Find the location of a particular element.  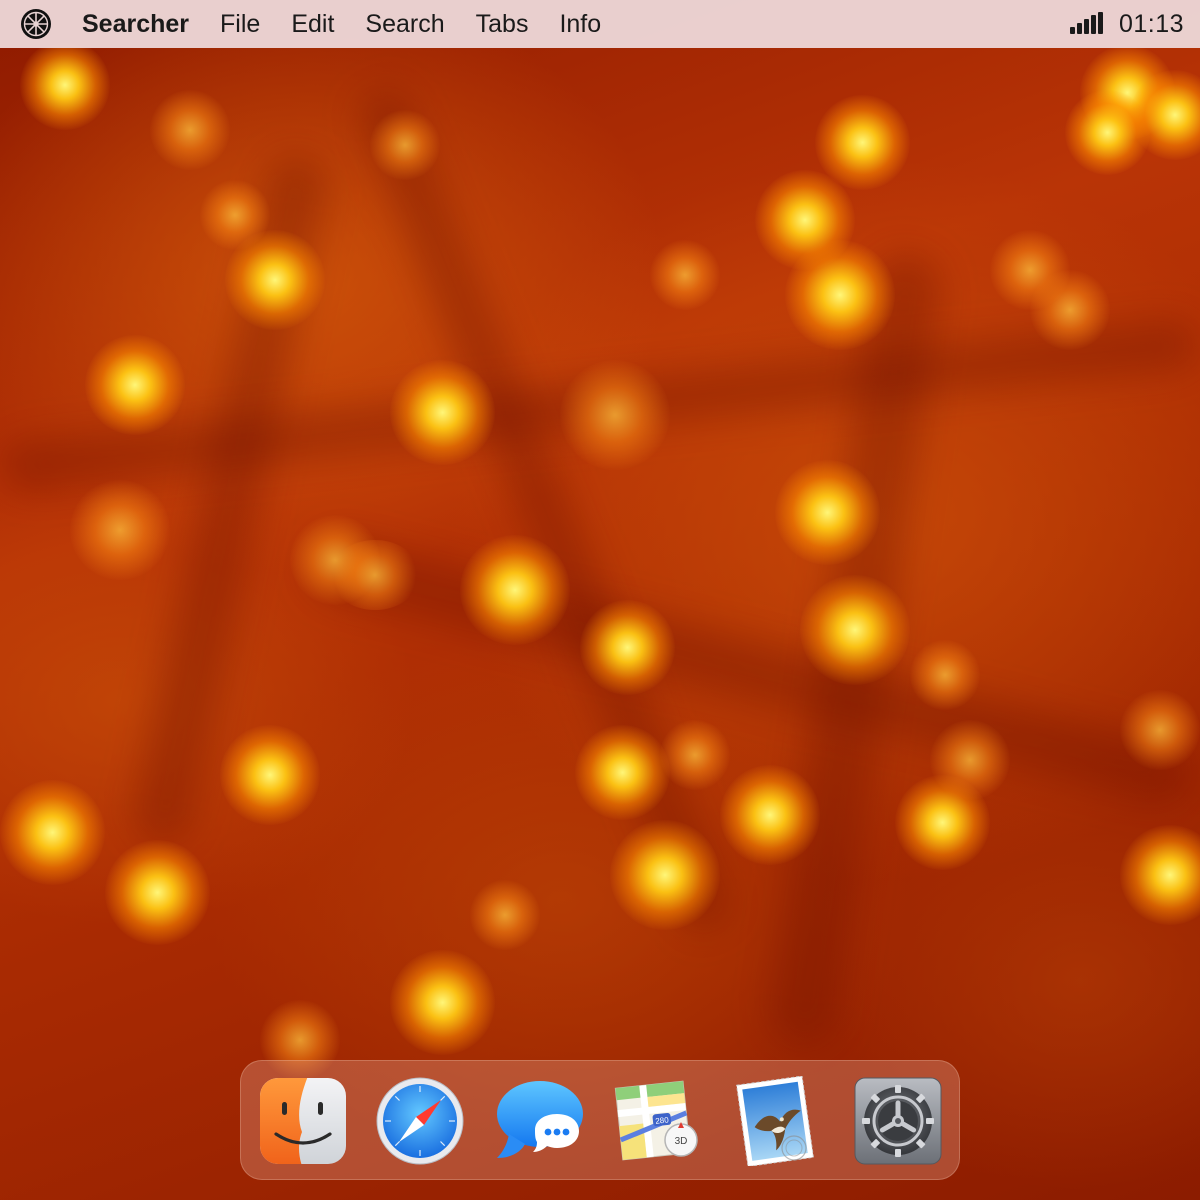

menu-info: Info is located at coordinates (580, 24).